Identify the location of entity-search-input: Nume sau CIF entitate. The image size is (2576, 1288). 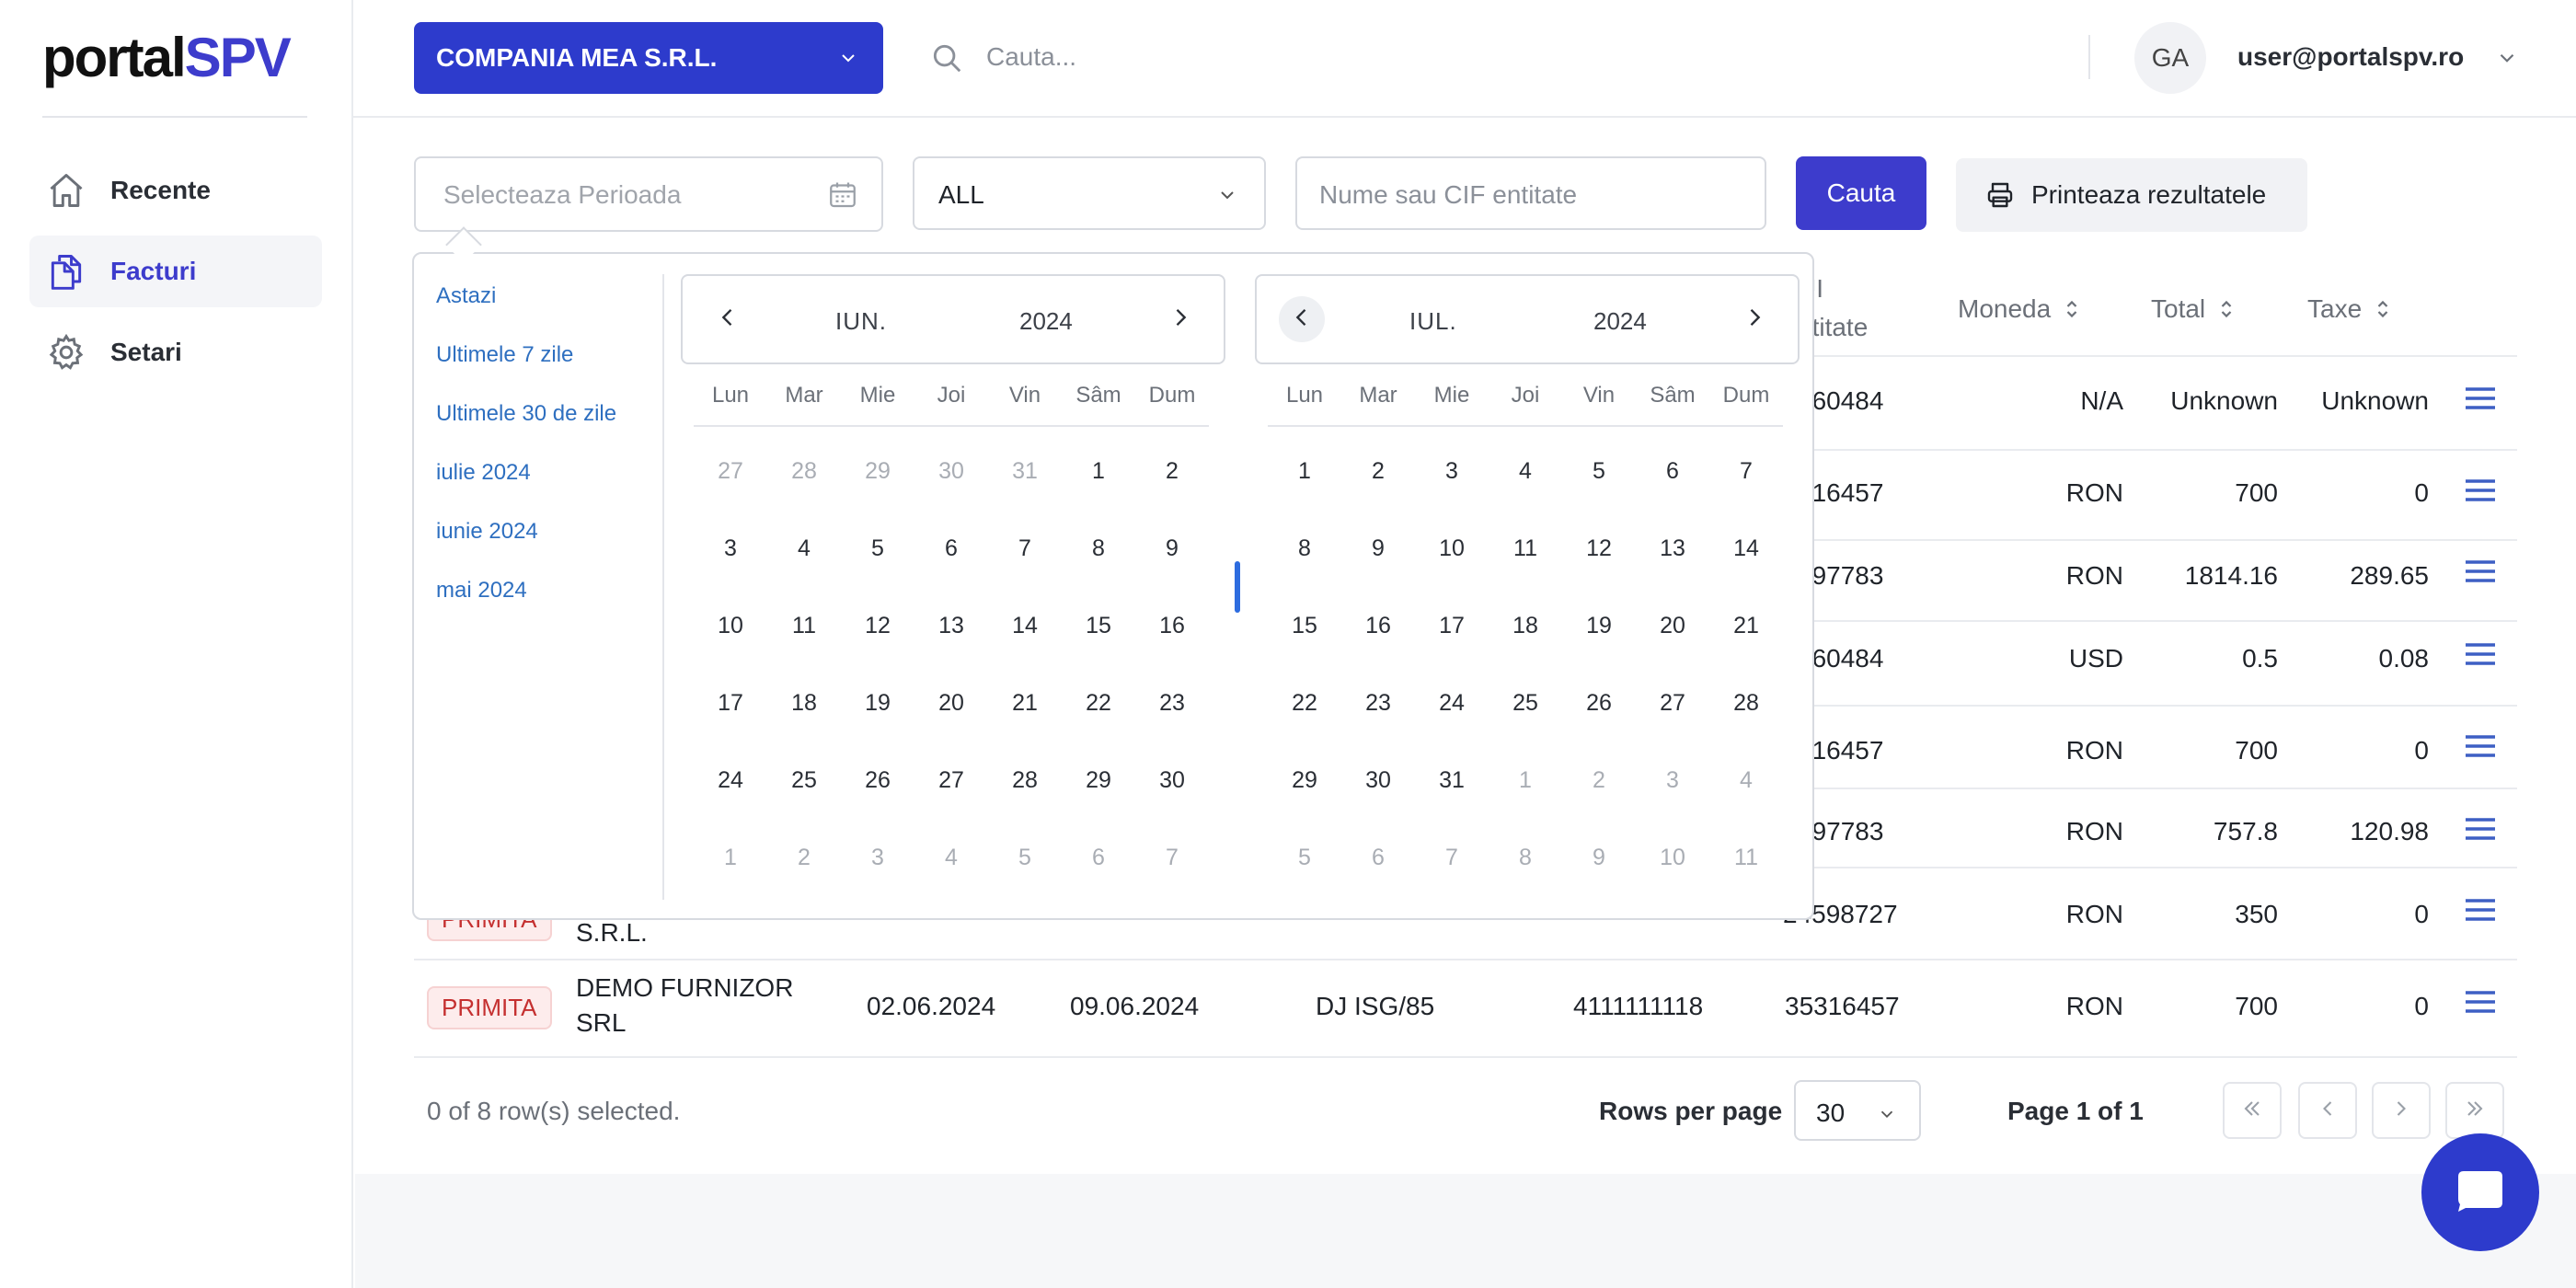
(1530, 193).